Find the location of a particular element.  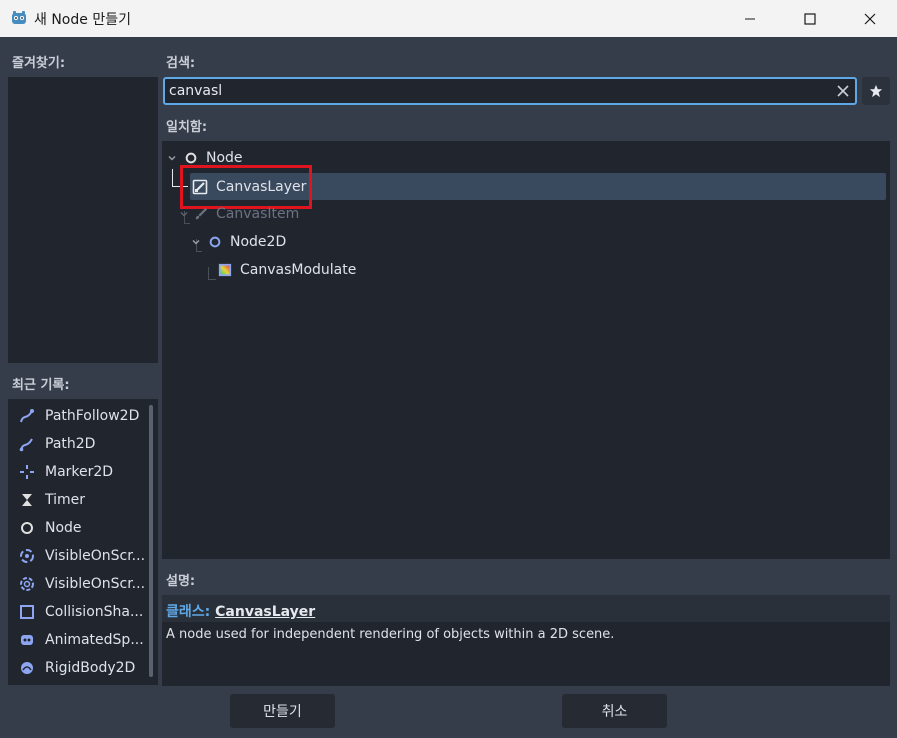

minimize-button is located at coordinates (750, 18).